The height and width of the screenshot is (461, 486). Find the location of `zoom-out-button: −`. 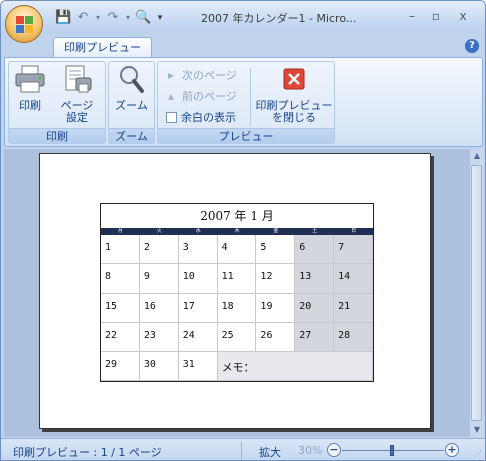

zoom-out-button: − is located at coordinates (334, 450).